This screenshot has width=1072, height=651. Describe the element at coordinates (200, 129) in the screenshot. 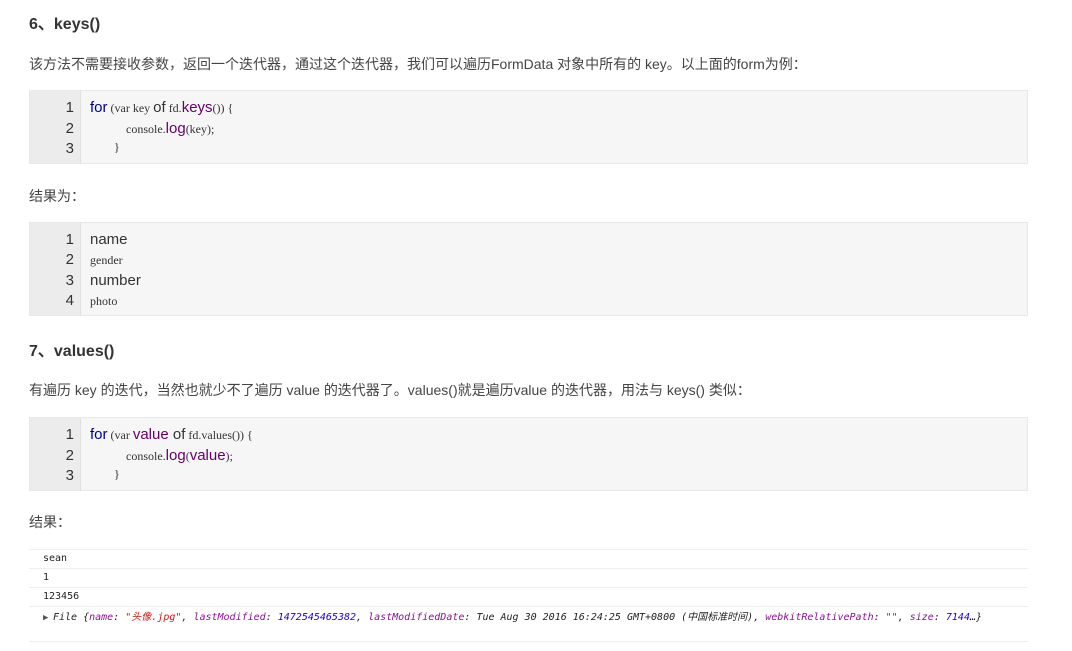

I see `code-text: (key);` at that location.